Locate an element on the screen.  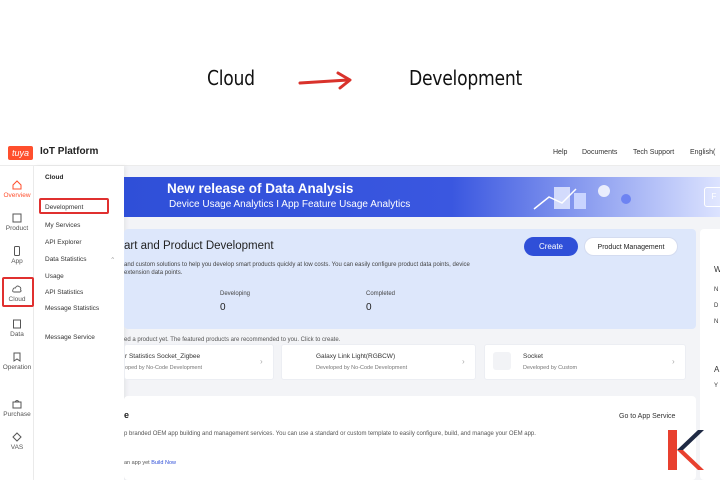
panel-text: A is located at coordinates (717, 369).